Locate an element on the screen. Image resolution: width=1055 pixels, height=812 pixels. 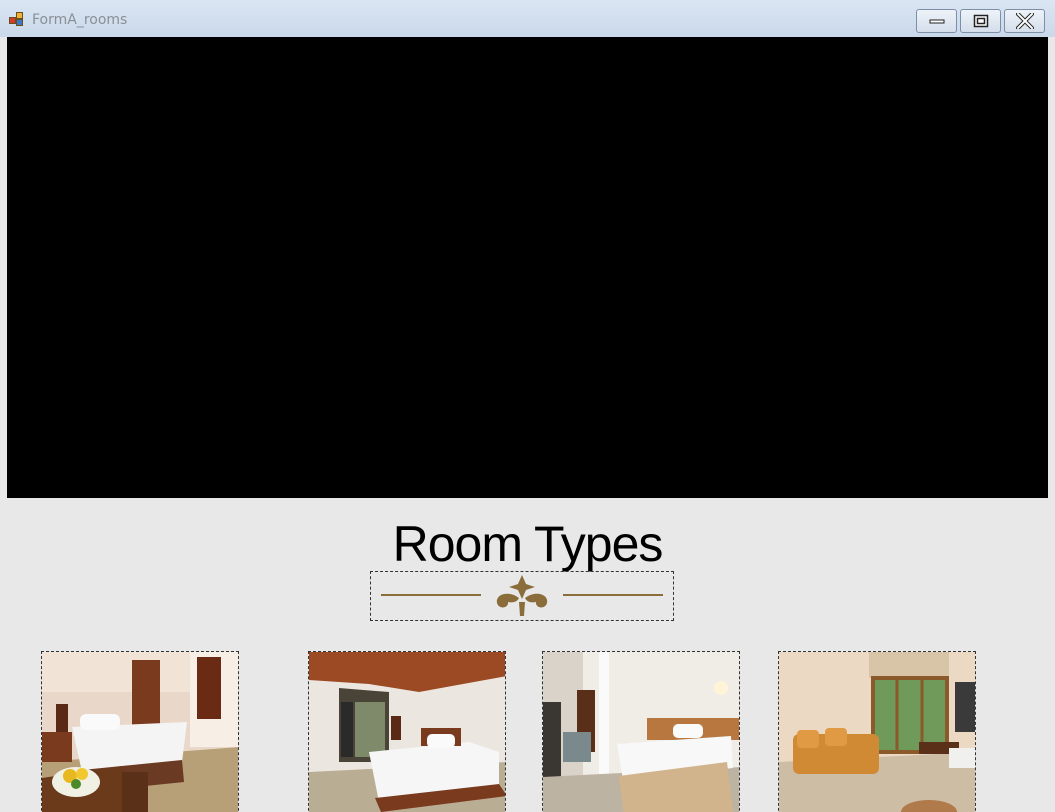
close-icon is located at coordinates (1024, 21).